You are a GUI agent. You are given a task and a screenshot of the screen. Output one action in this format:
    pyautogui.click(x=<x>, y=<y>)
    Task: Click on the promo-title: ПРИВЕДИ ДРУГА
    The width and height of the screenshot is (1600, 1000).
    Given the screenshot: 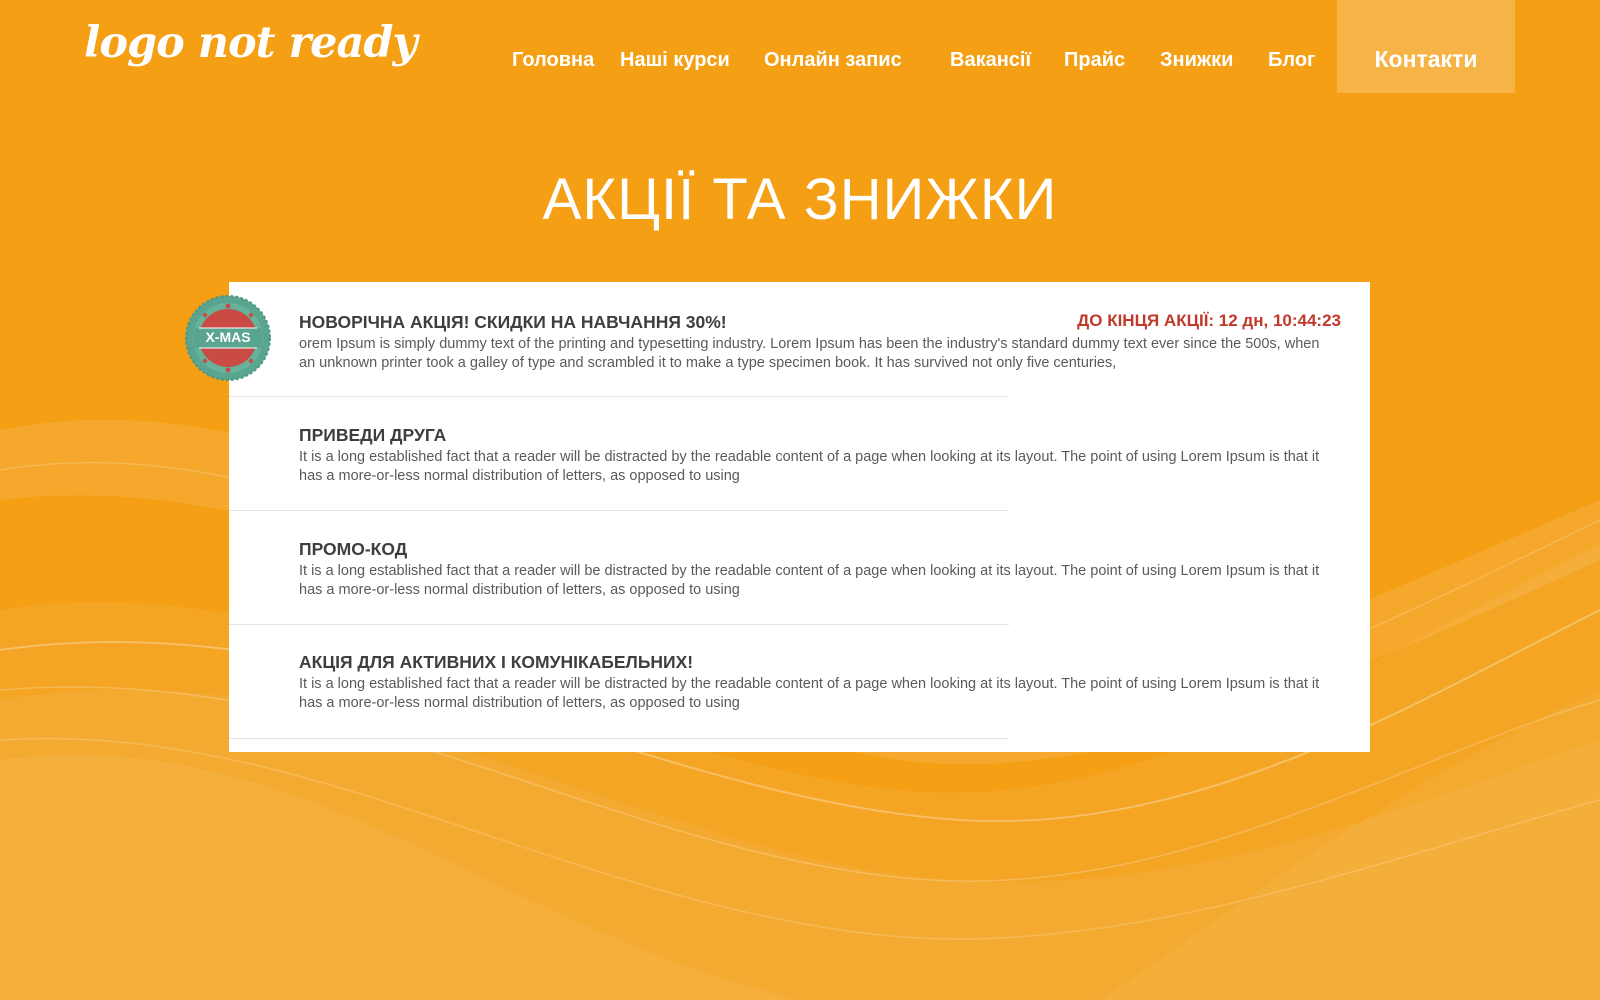 What is the action you would take?
    pyautogui.click(x=373, y=435)
    